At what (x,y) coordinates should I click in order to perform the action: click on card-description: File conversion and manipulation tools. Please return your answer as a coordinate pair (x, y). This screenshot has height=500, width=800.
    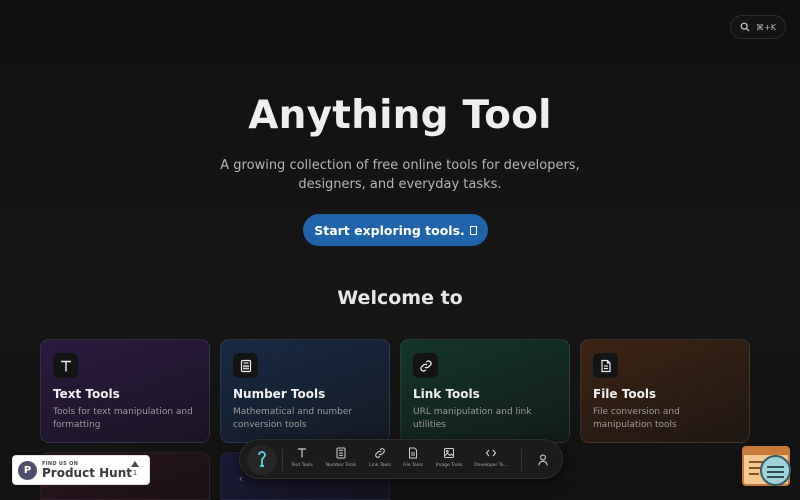
    Looking at the image, I should click on (636, 418).